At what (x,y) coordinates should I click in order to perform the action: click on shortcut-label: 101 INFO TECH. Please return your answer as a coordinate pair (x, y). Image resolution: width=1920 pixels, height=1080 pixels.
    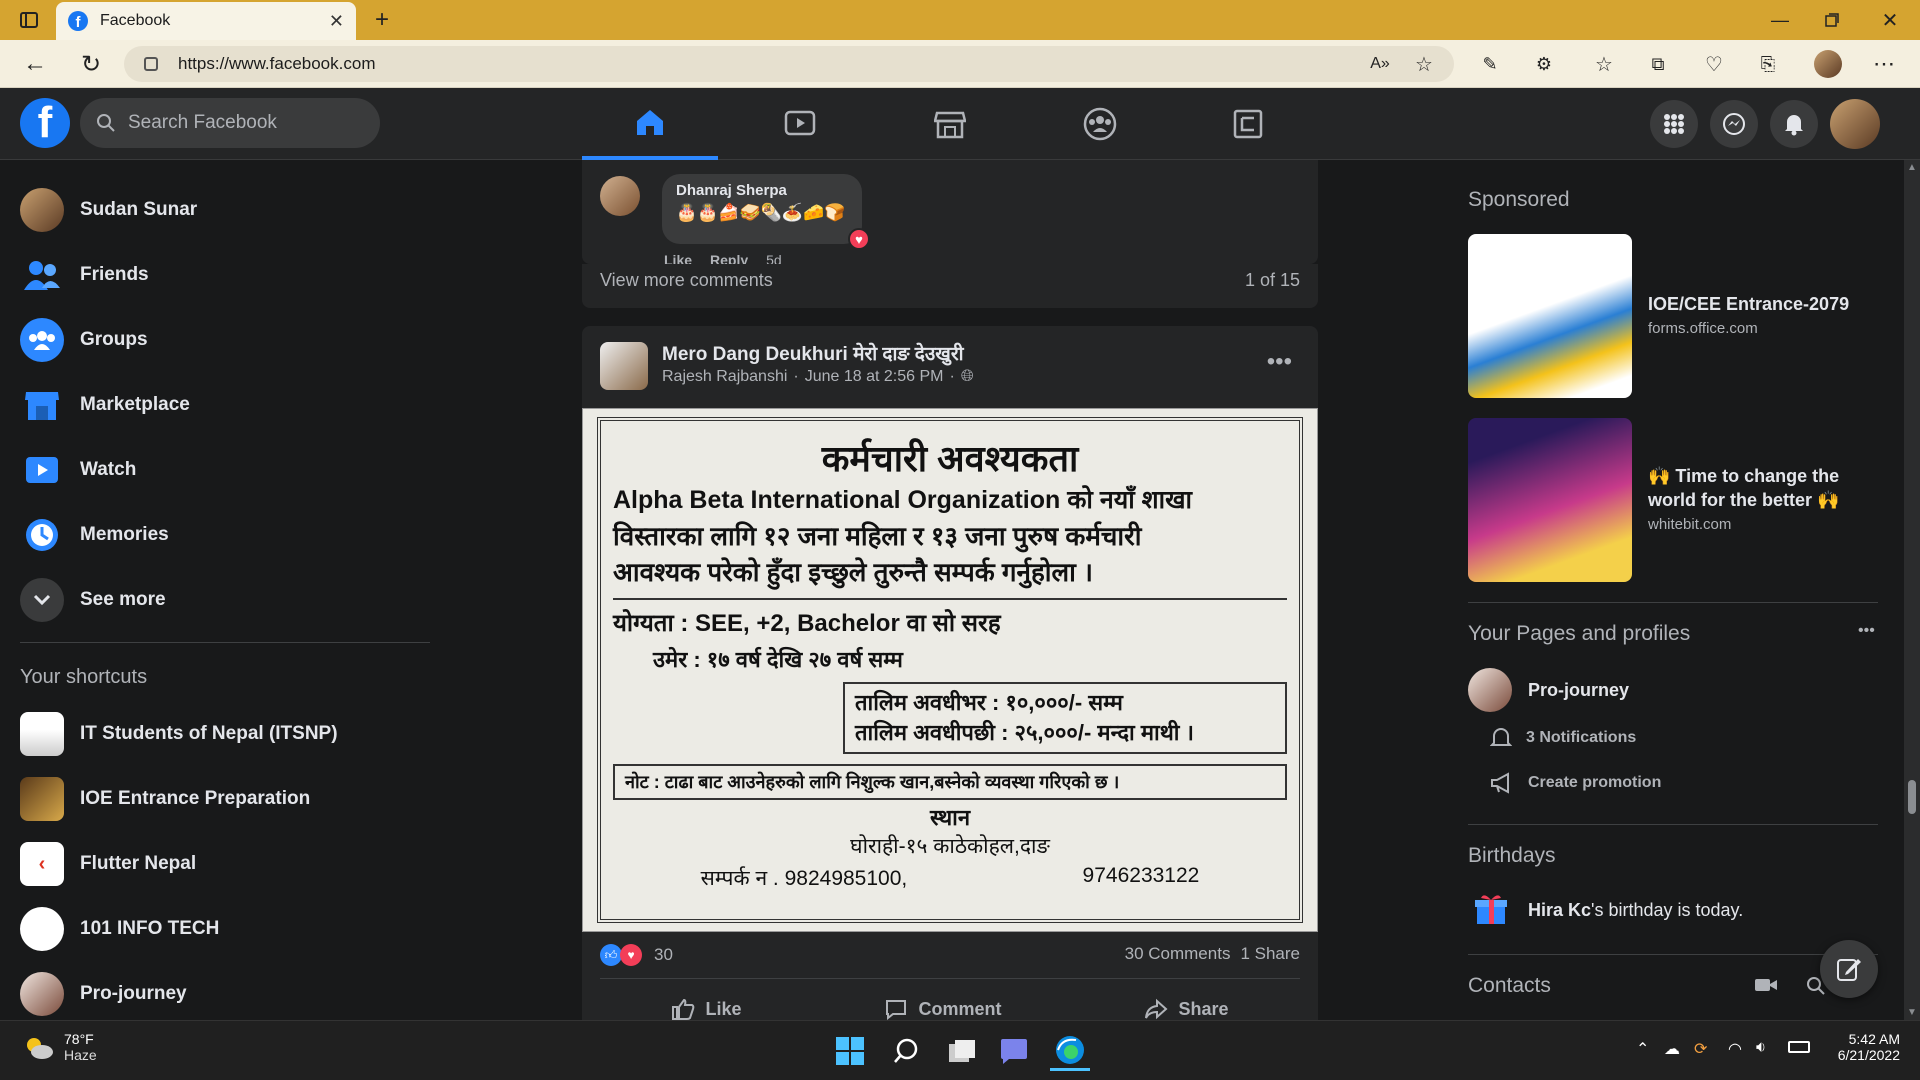
    Looking at the image, I should click on (150, 928).